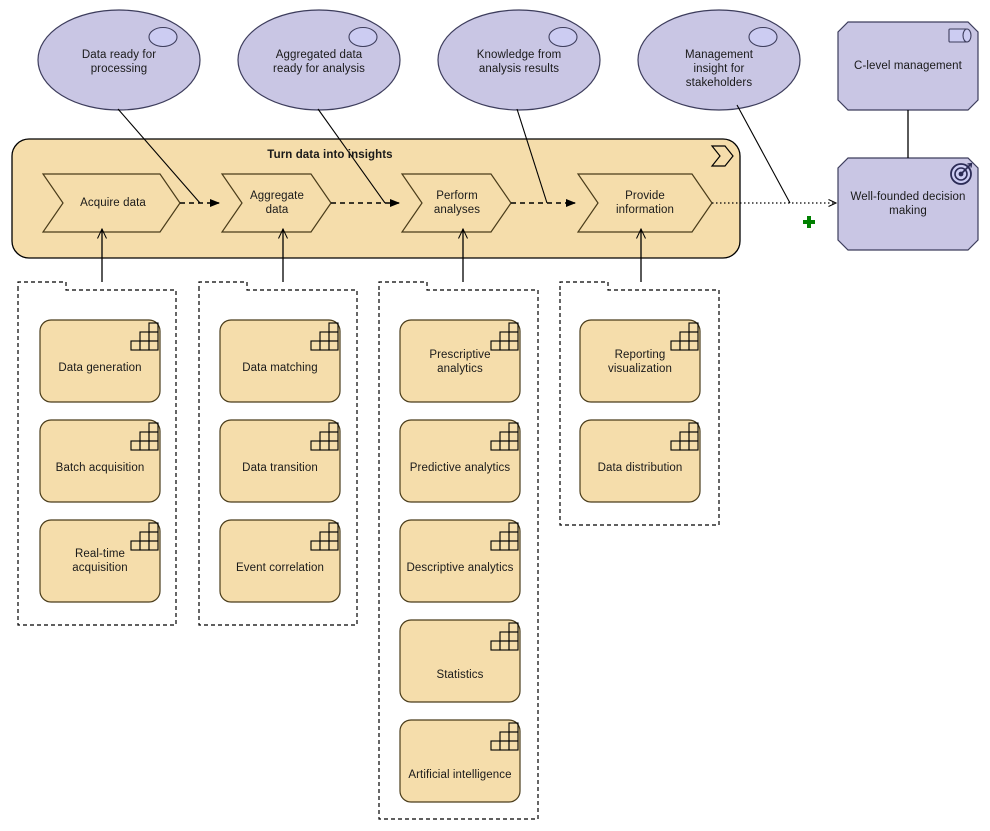  Describe the element at coordinates (460, 561) in the screenshot. I see `capability-shape-descriptive-analytics` at that location.